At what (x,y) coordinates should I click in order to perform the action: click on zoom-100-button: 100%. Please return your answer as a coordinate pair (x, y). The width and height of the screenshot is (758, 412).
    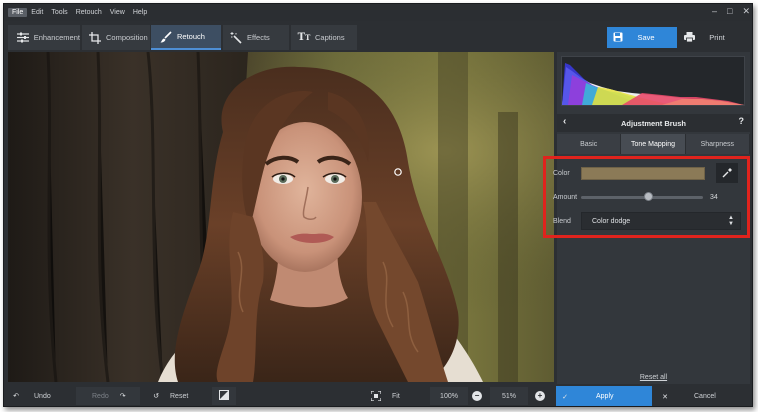
    Looking at the image, I should click on (449, 396).